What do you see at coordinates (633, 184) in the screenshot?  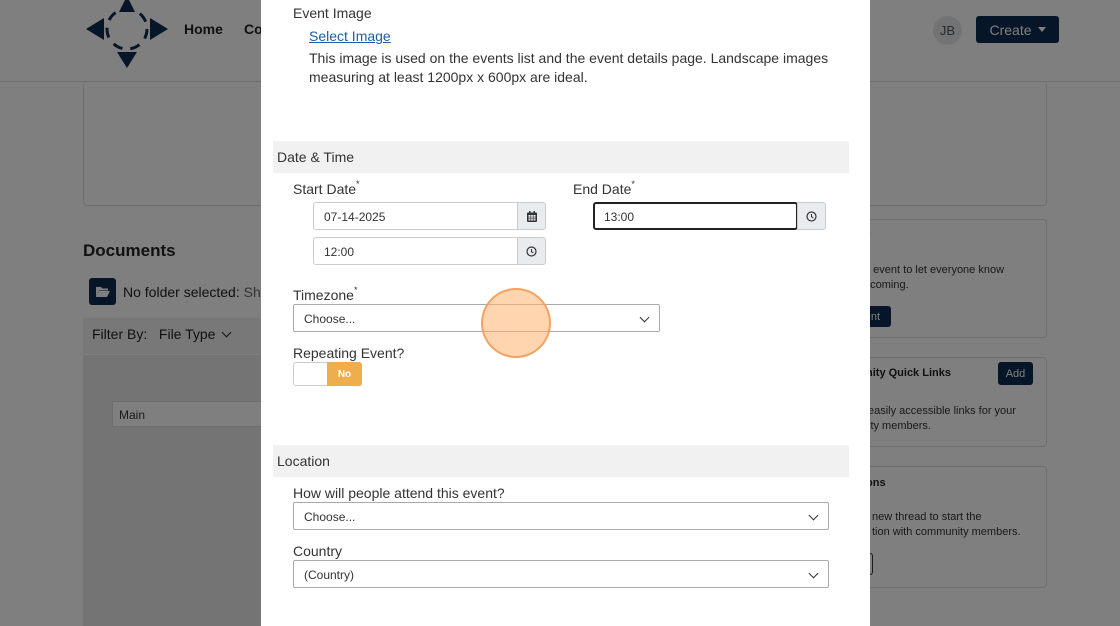 I see `required-mark-end: *` at bounding box center [633, 184].